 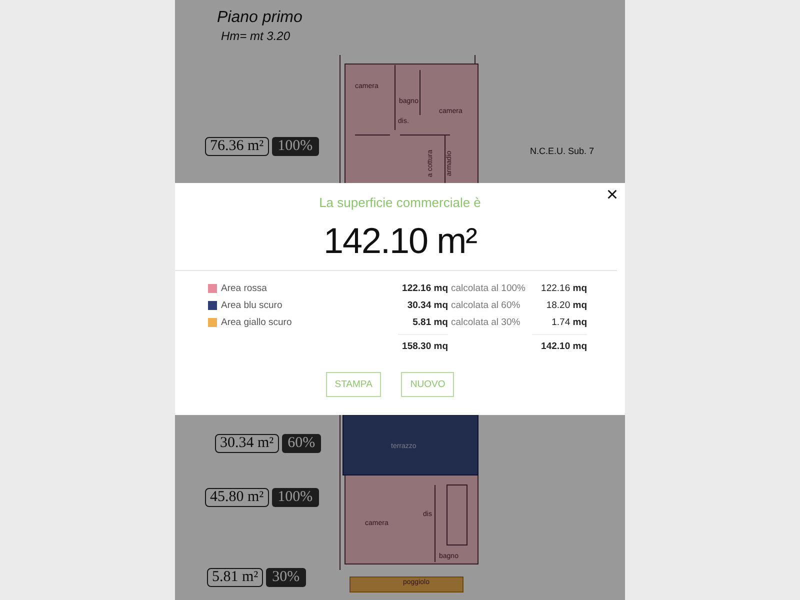 What do you see at coordinates (566, 305) in the screenshot?
I see `weighted-value: 18.20 mq` at bounding box center [566, 305].